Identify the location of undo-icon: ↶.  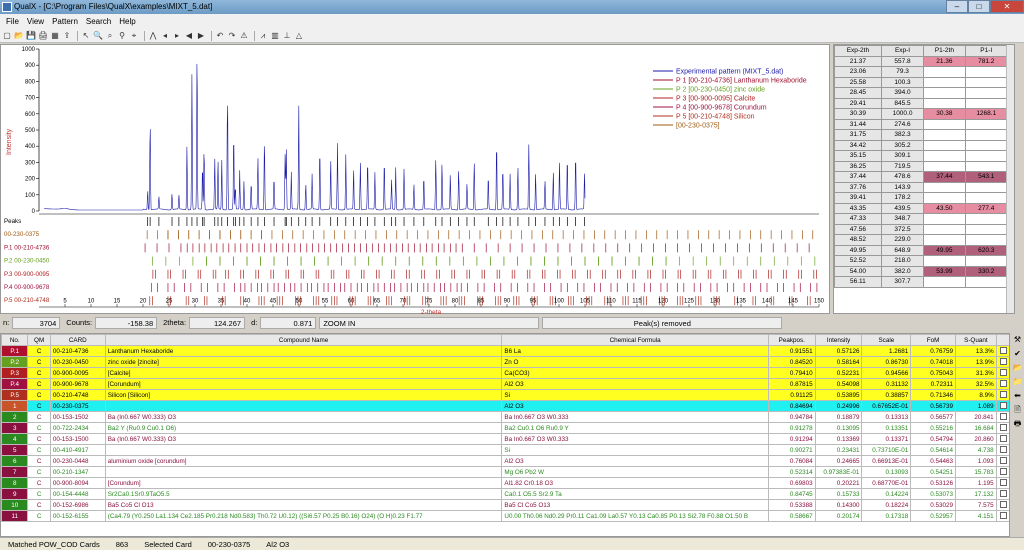
(220, 36).